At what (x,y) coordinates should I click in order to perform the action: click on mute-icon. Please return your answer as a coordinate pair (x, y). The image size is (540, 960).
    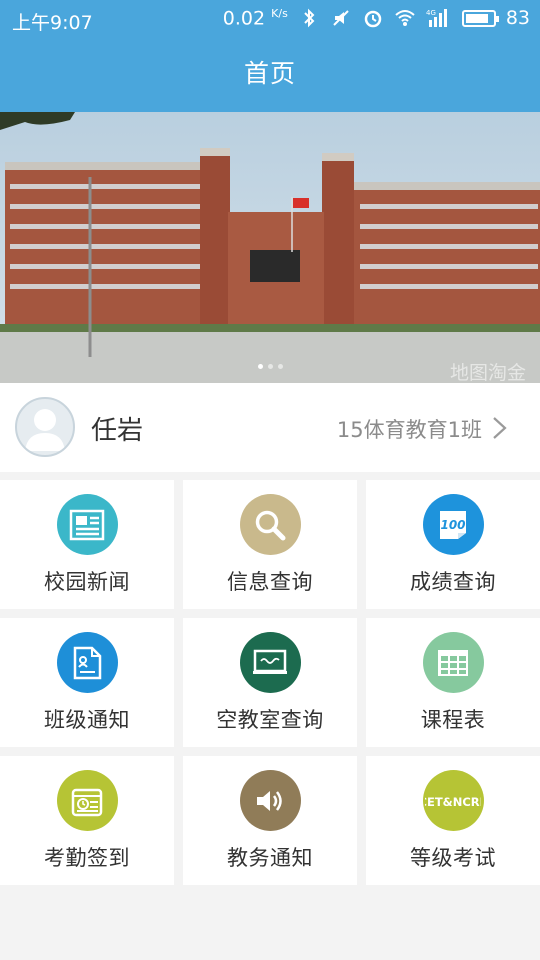
    Looking at the image, I should click on (341, 18).